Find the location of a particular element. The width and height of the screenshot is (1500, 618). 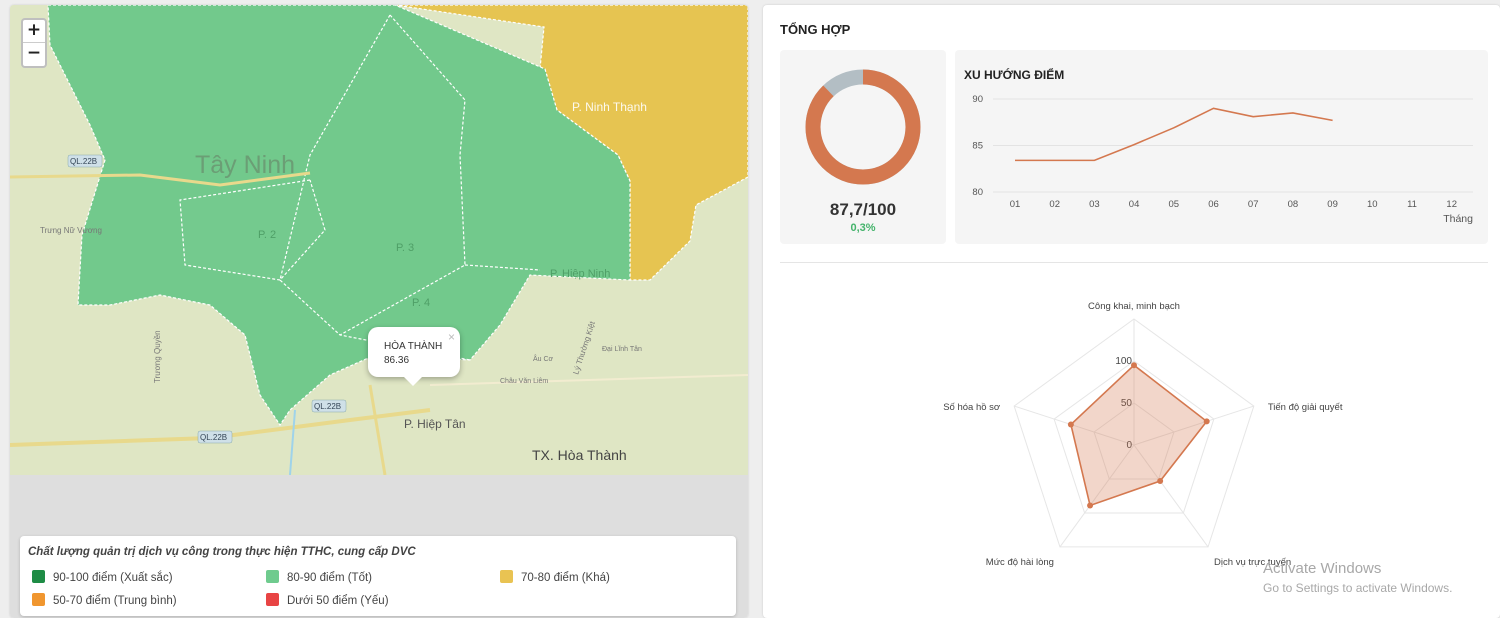

legend-label: 80-90 điểm (Tốt) is located at coordinates (330, 578).